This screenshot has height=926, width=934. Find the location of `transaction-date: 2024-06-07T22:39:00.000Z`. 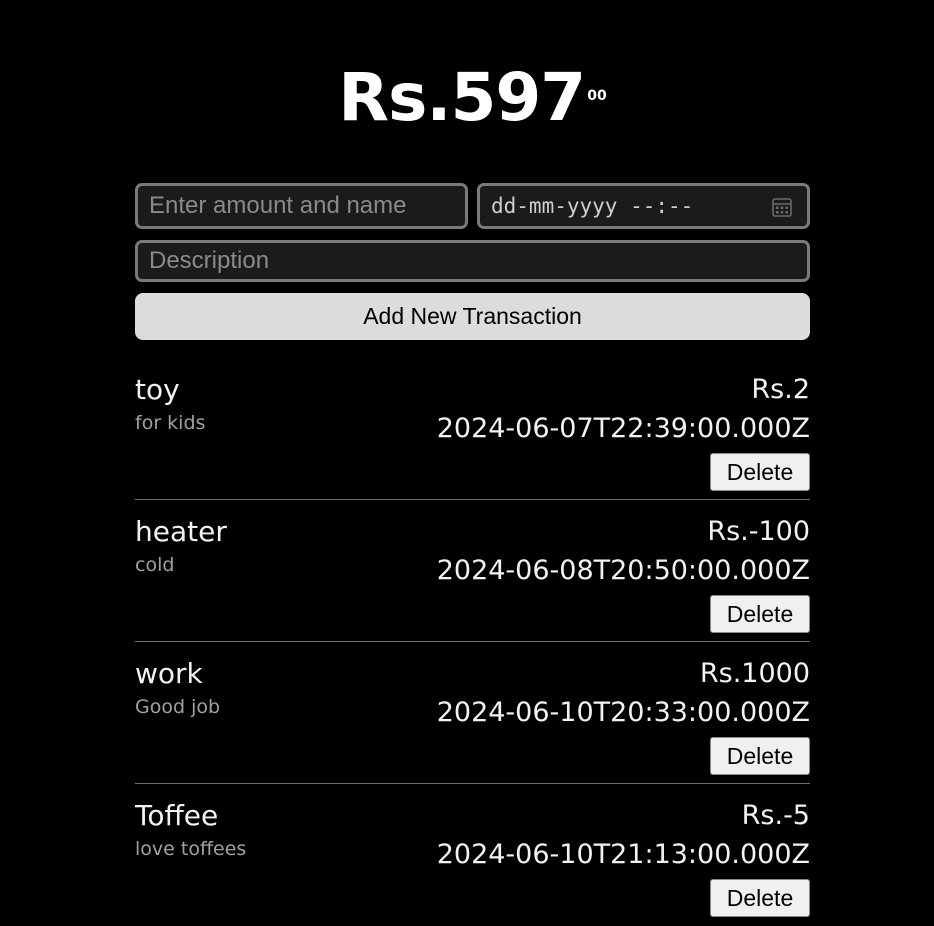

transaction-date: 2024-06-07T22:39:00.000Z is located at coordinates (623, 428).